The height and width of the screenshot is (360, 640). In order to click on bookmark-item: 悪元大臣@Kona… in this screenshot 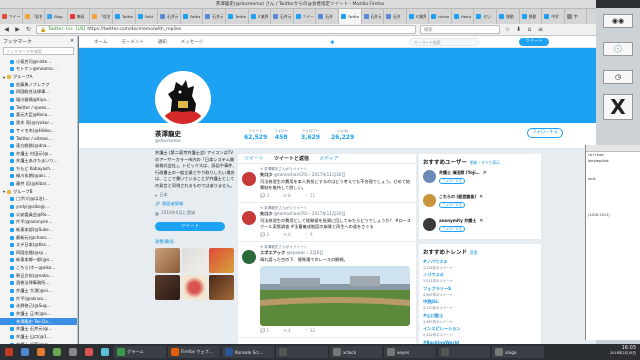, I will do `click(38, 115)`.